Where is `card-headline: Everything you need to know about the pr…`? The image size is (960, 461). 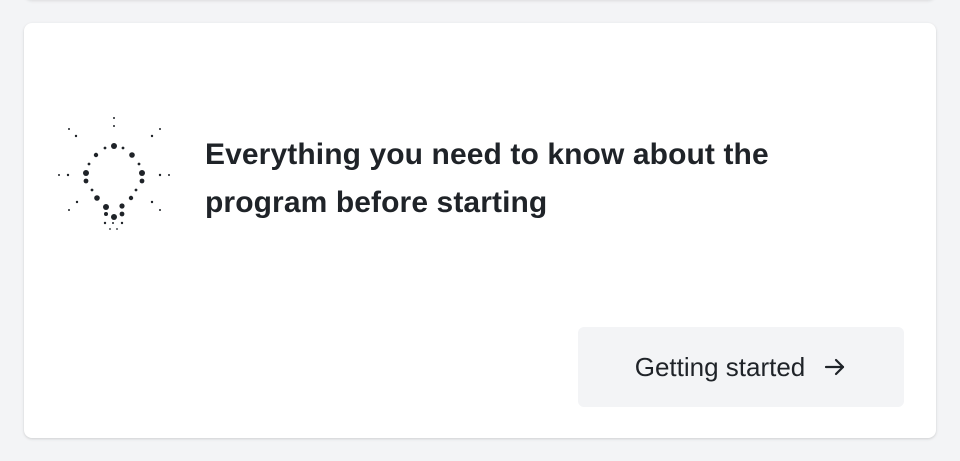 card-headline: Everything you need to know about the pr… is located at coordinates (487, 178).